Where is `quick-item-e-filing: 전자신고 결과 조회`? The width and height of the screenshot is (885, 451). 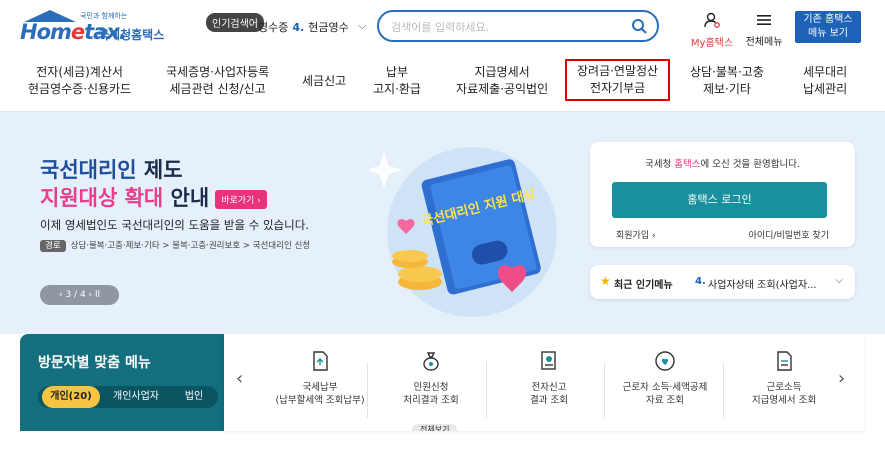 quick-item-e-filing: 전자신고 결과 조회 is located at coordinates (549, 378).